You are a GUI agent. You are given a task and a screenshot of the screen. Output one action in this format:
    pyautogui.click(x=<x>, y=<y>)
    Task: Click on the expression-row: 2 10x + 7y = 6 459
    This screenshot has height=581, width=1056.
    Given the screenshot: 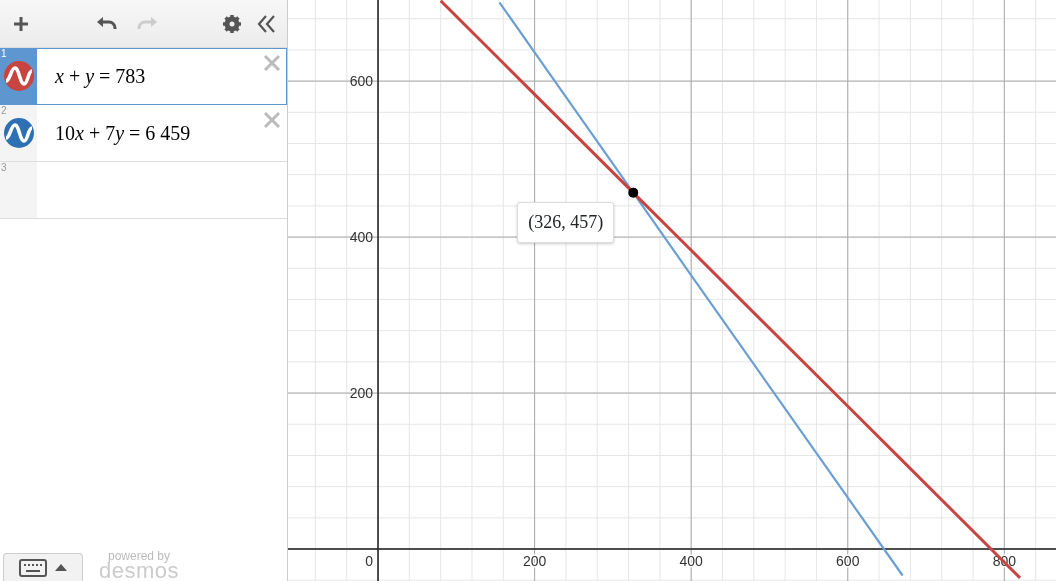 What is the action you would take?
    pyautogui.click(x=143, y=133)
    